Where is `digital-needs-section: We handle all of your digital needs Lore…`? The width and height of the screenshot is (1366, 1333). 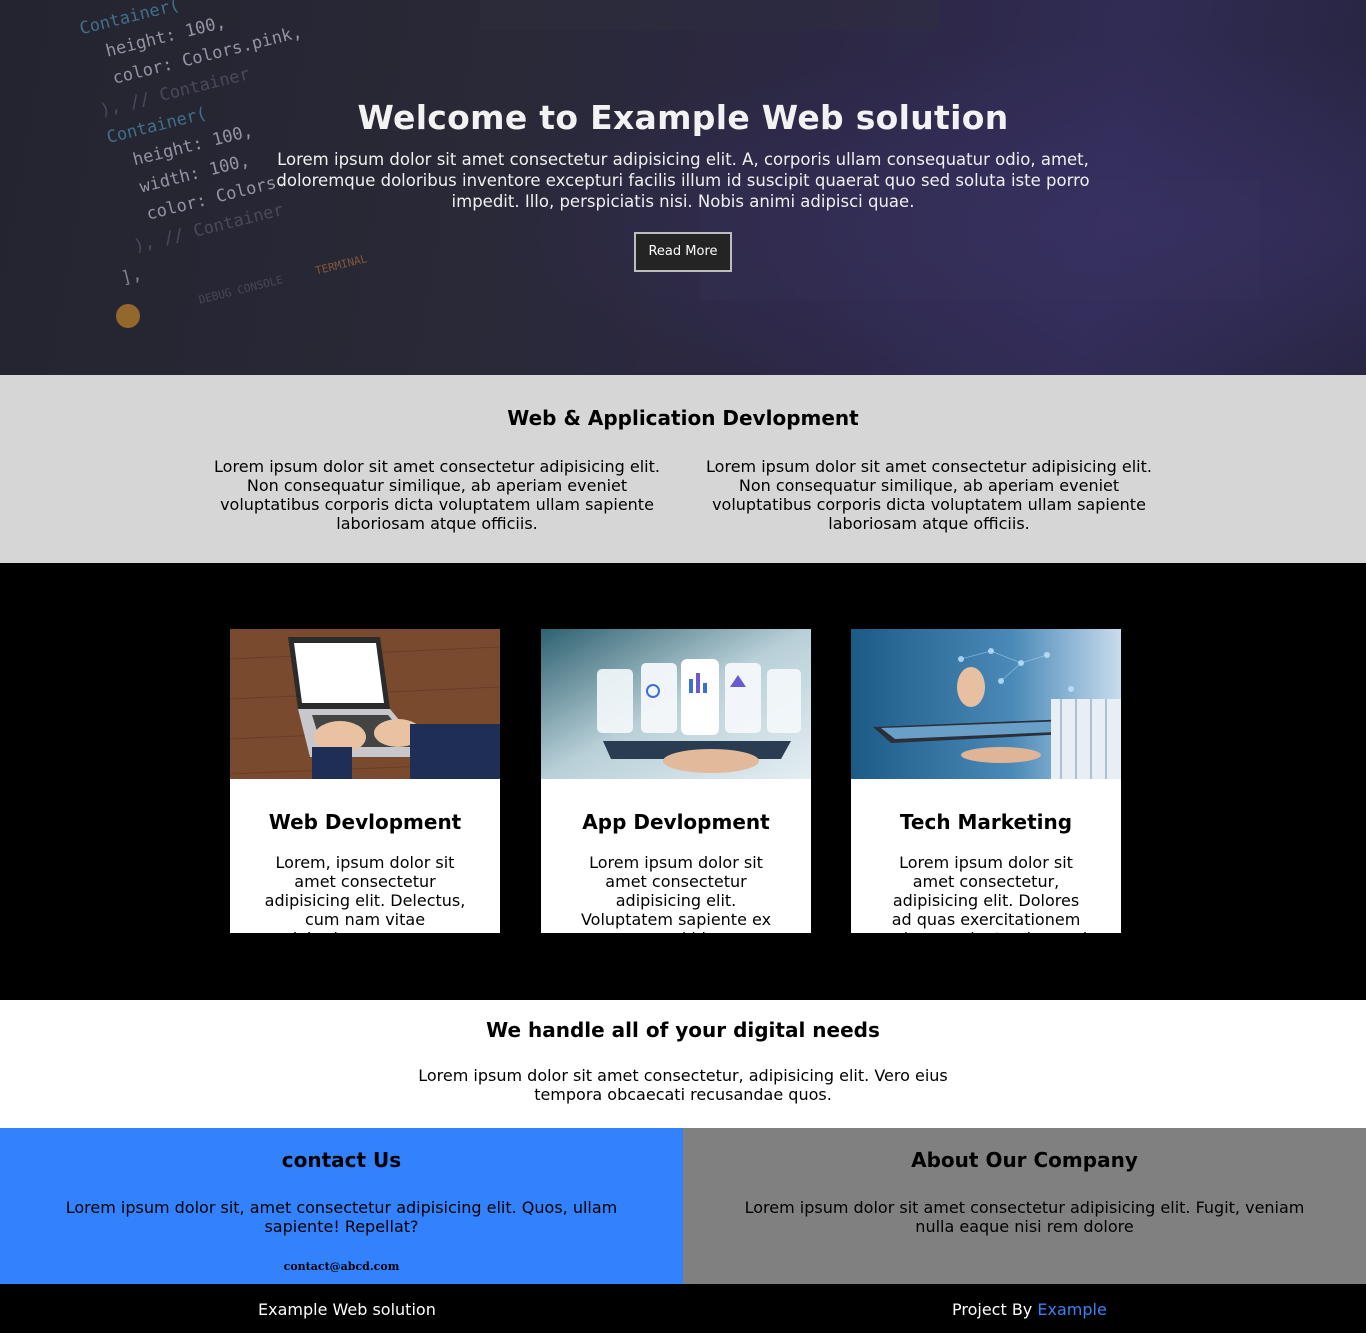 digital-needs-section: We handle all of your digital needs Lore… is located at coordinates (683, 1064).